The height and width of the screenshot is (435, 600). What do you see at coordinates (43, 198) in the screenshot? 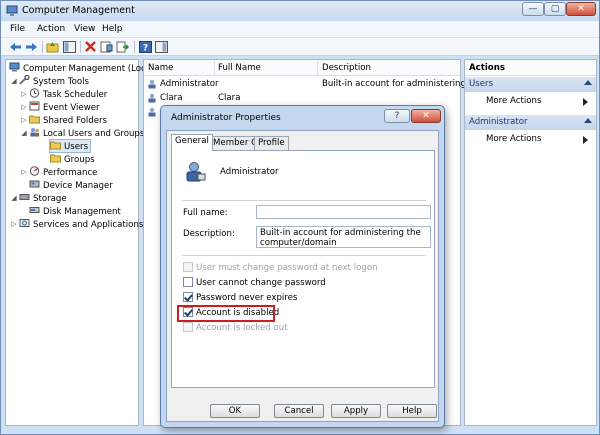
I see `tree-item-storage: Storage` at bounding box center [43, 198].